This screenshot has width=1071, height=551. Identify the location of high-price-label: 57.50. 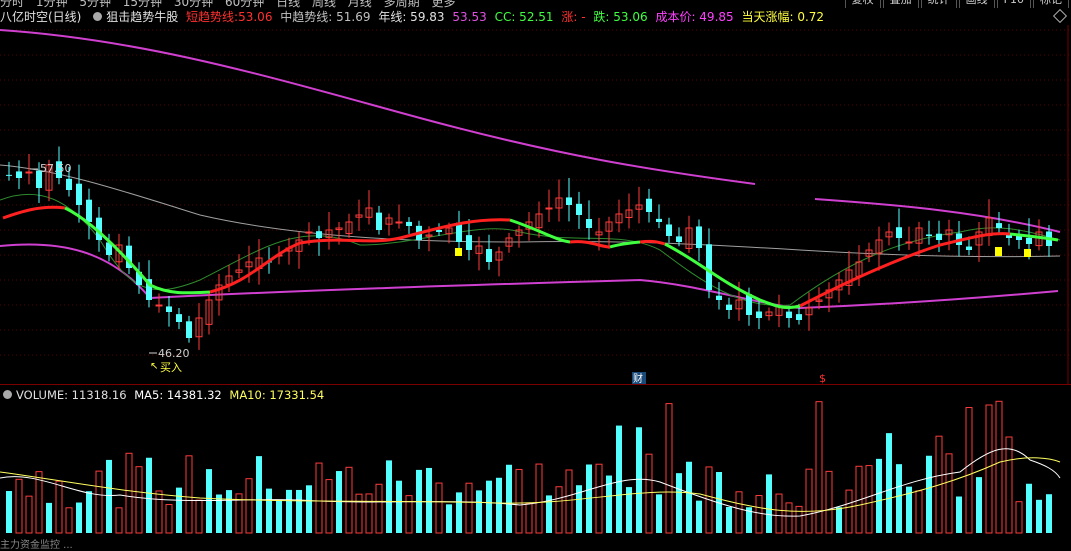
(56, 168).